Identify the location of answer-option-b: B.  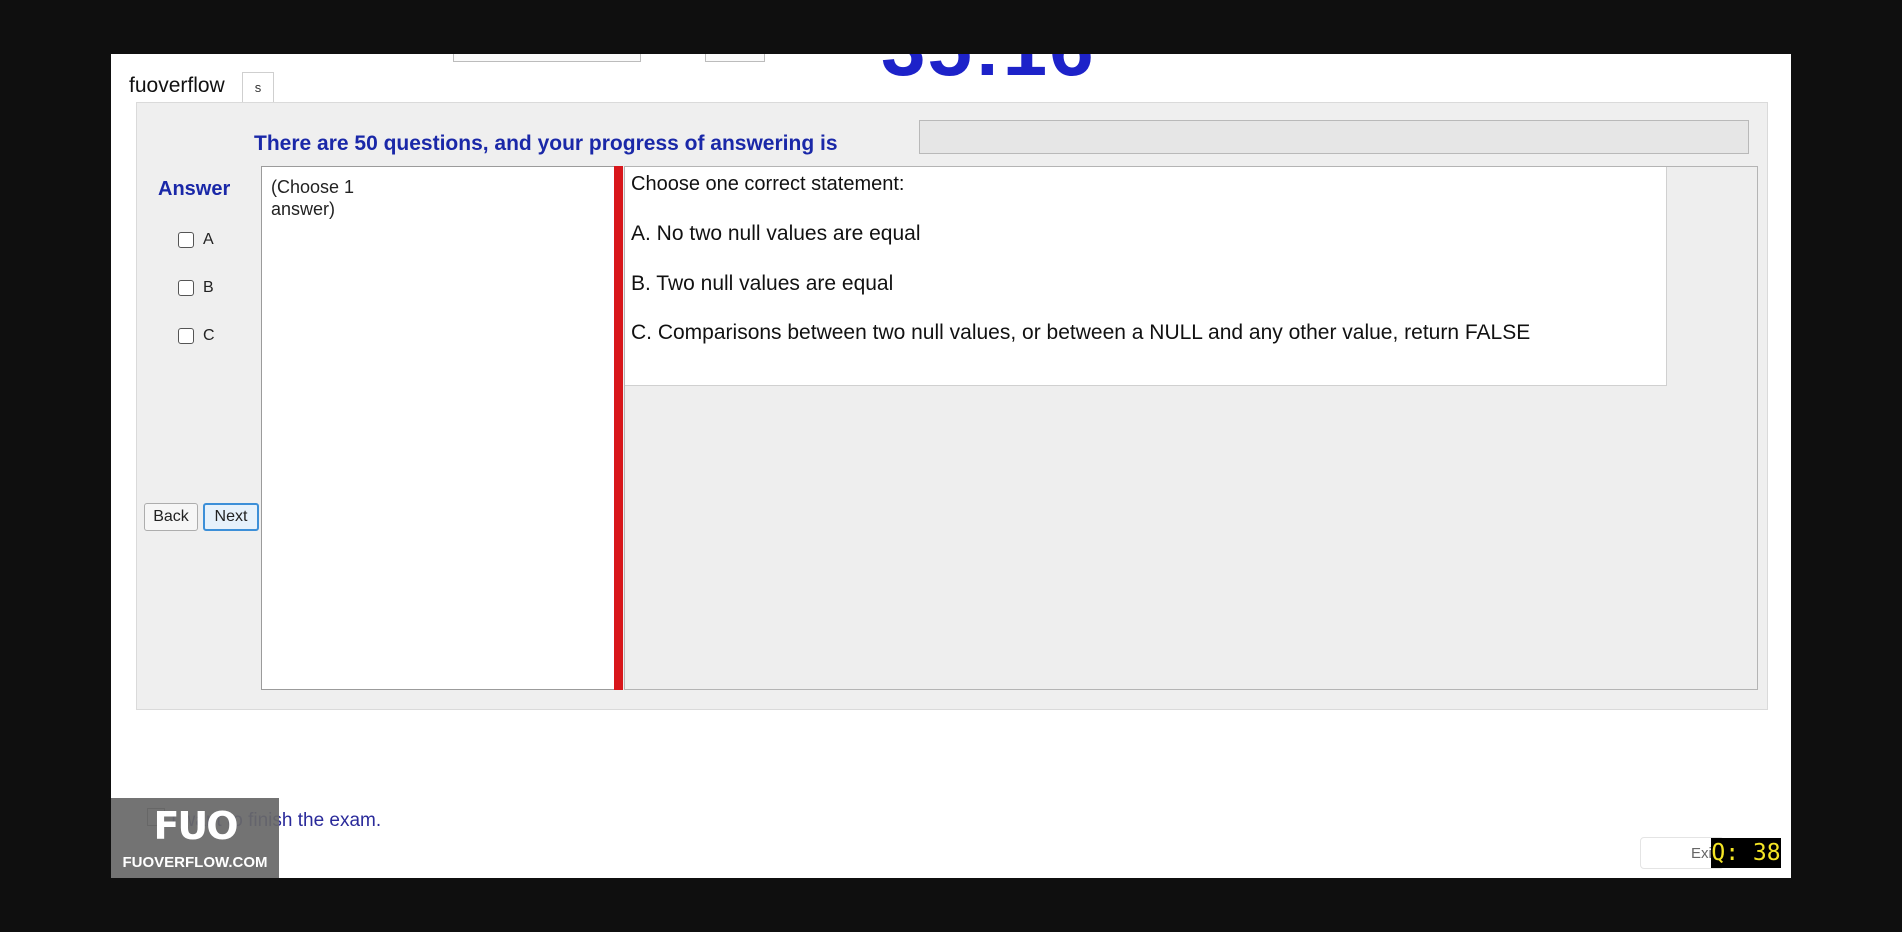
(196, 288).